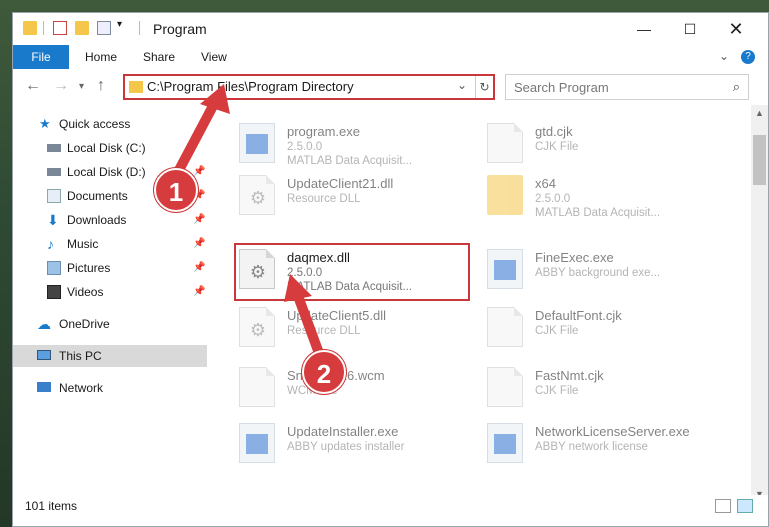 This screenshot has height=527, width=769. Describe the element at coordinates (462, 85) in the screenshot. I see `chevron-down-icon: ⌄` at that location.